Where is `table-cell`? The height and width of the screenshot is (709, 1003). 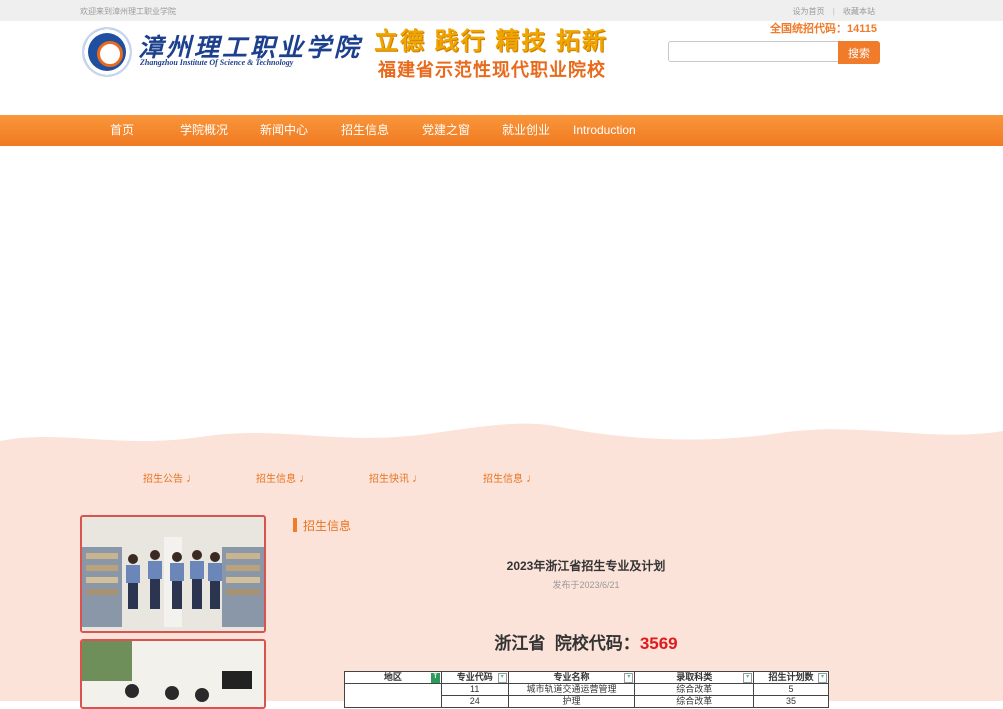
table-cell is located at coordinates (393, 695).